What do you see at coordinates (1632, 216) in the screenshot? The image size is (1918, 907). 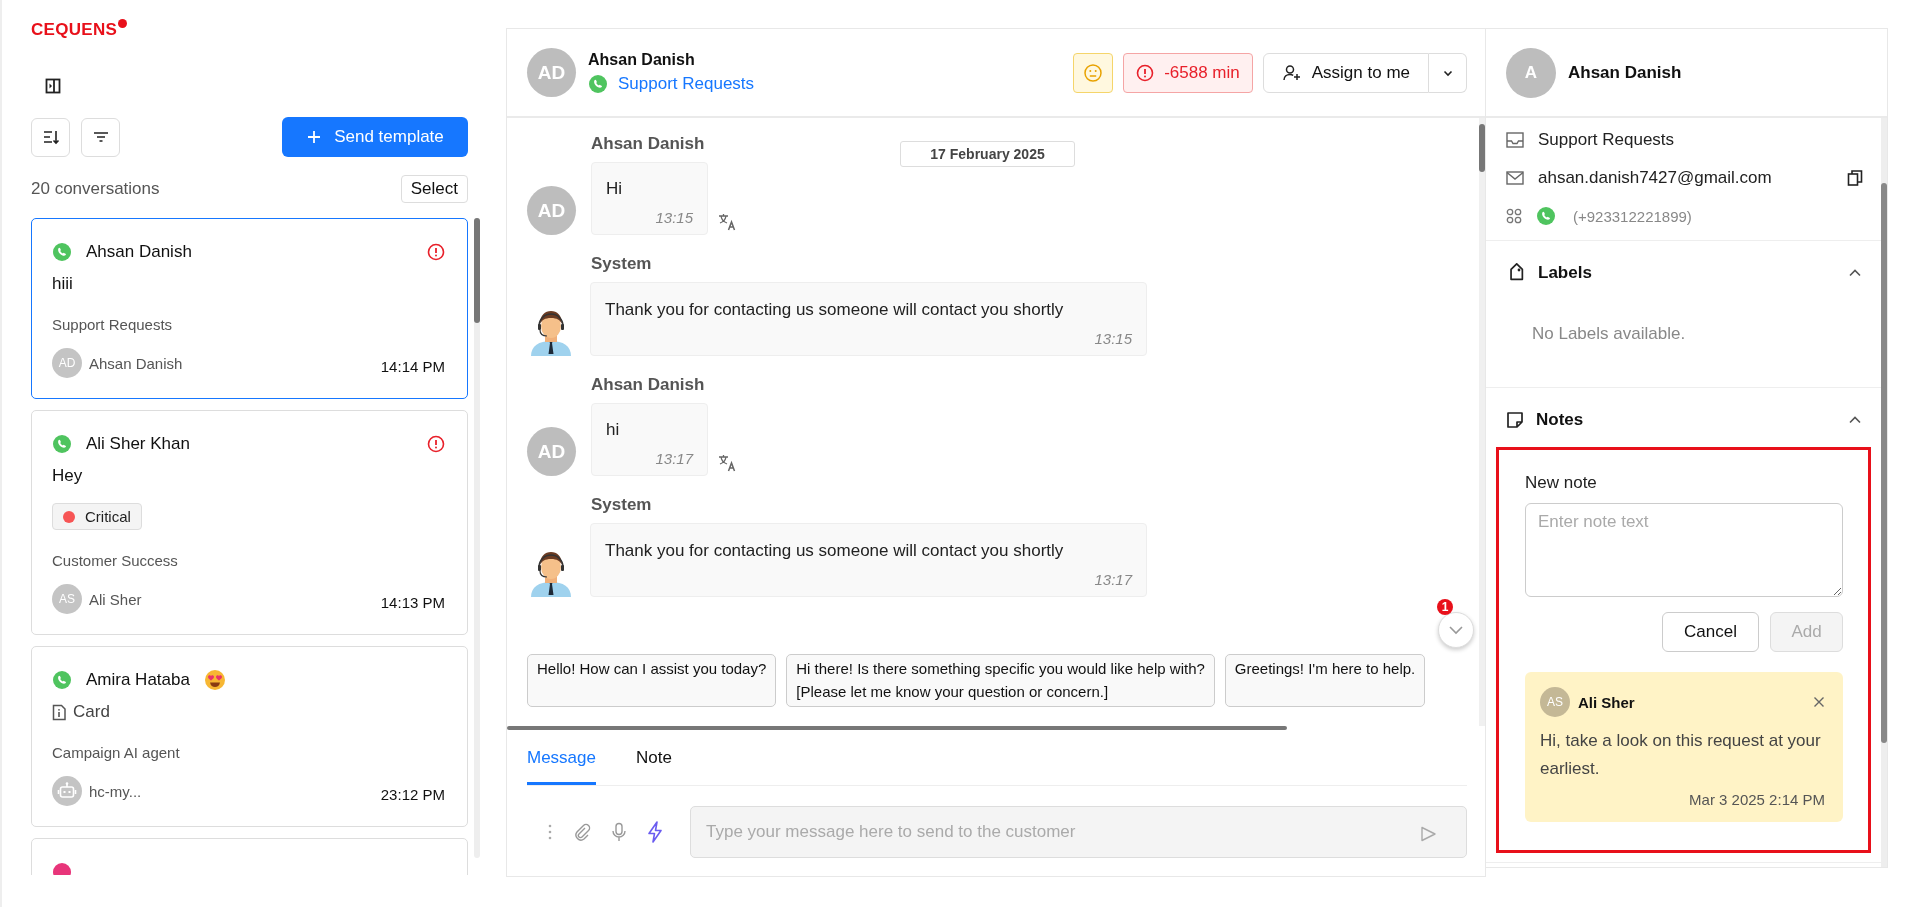 I see `phone-number: (+923312221899)` at bounding box center [1632, 216].